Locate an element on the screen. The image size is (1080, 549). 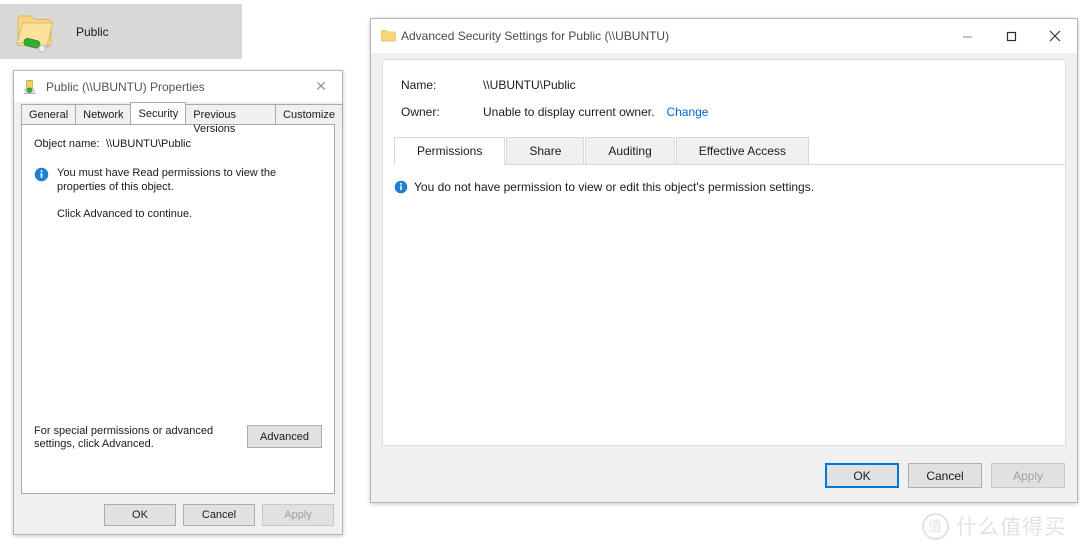
close-icon is located at coordinates (1055, 36).